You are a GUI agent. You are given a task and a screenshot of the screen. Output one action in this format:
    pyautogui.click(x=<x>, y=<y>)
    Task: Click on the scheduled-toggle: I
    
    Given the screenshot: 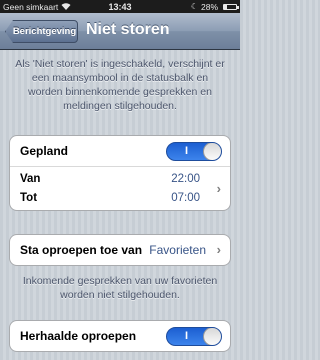 What is the action you would take?
    pyautogui.click(x=194, y=151)
    